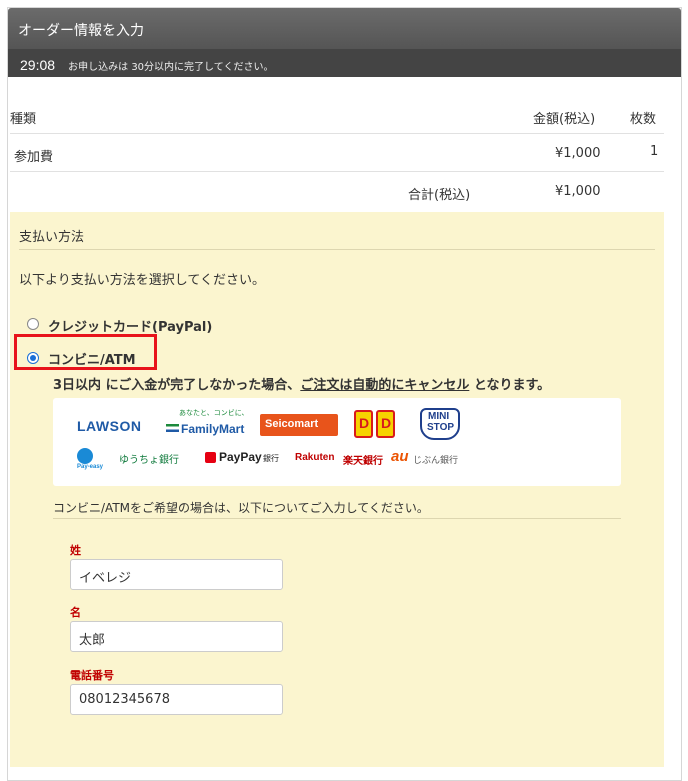 The image size is (688, 781). Describe the element at coordinates (643, 119) in the screenshot. I see `column-header-count: 枚数` at that location.